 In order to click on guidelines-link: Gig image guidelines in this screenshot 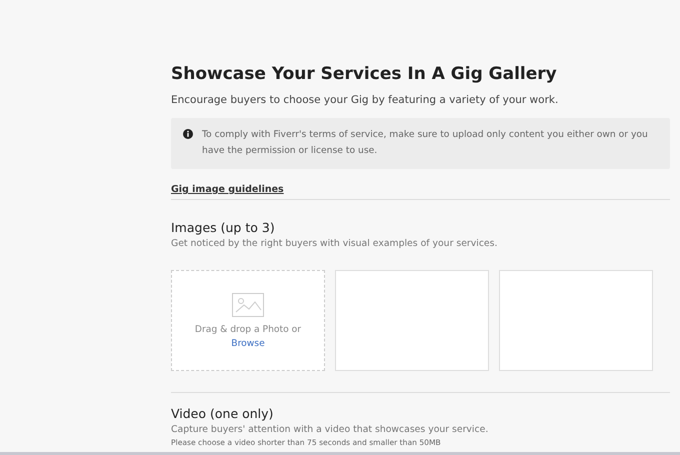, I will do `click(227, 189)`.